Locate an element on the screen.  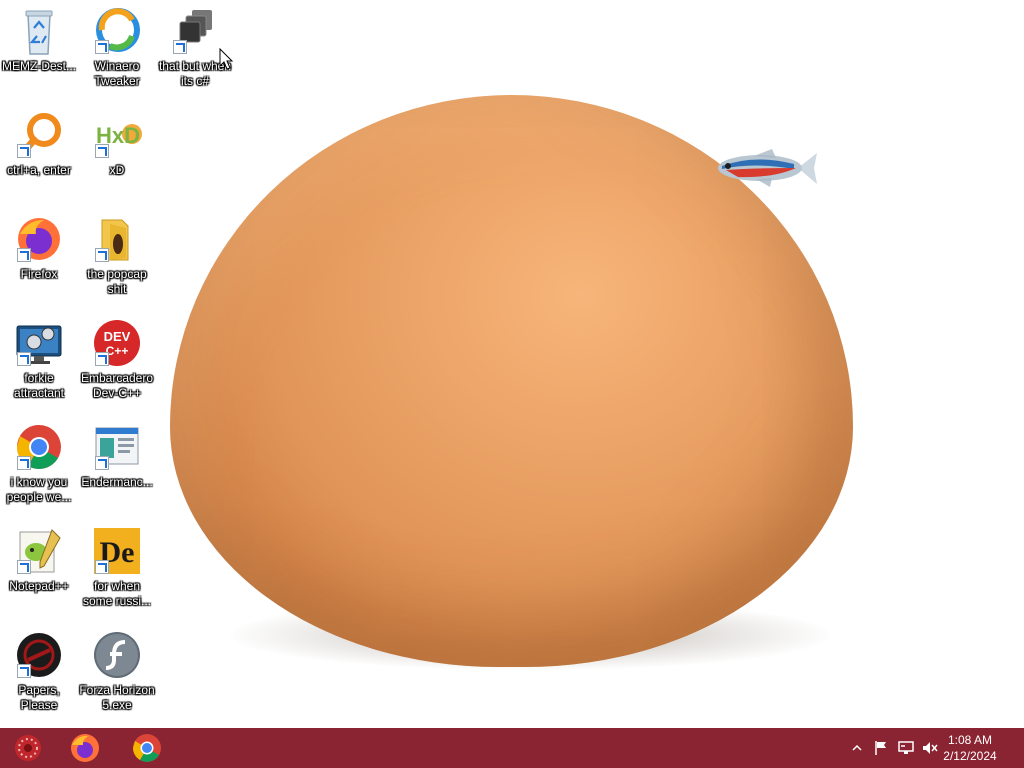
desktop-icon-label: Firefox is located at coordinates (39, 274).